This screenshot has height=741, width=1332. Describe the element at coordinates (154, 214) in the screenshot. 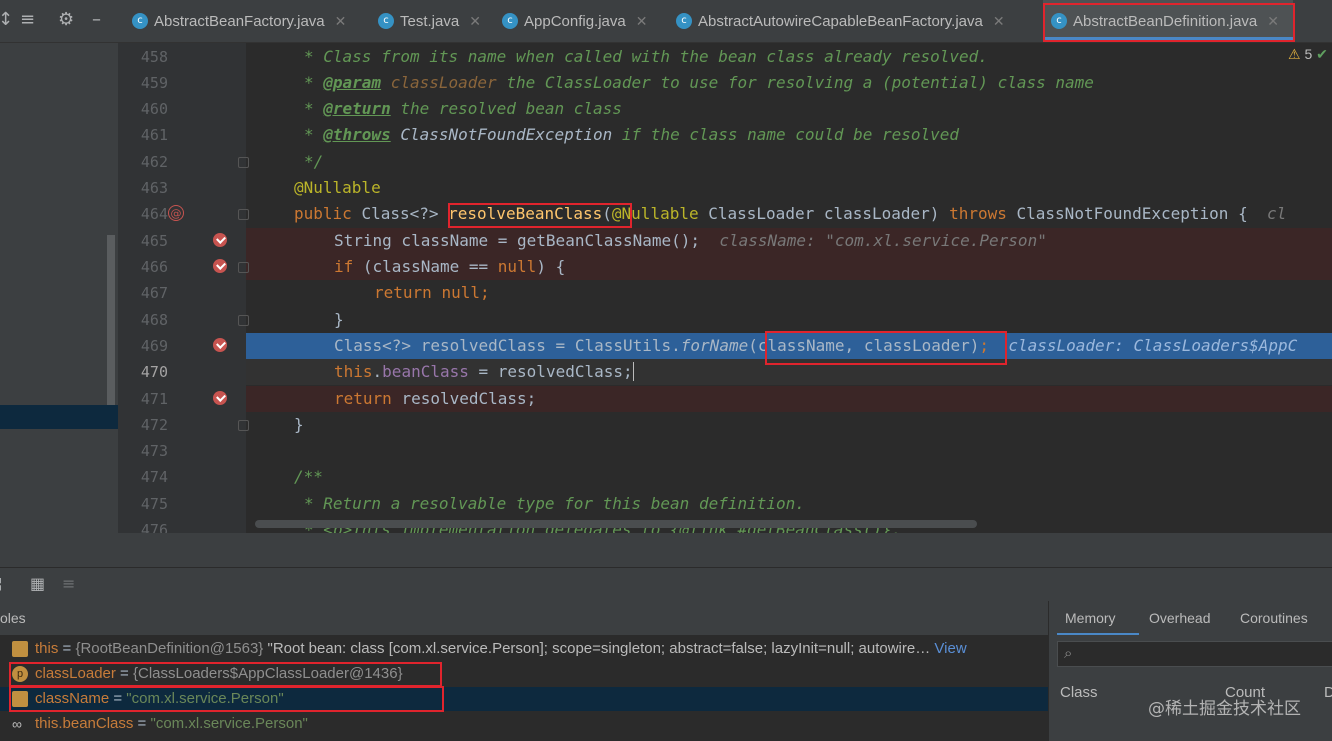

I see `line-number: 464` at that location.